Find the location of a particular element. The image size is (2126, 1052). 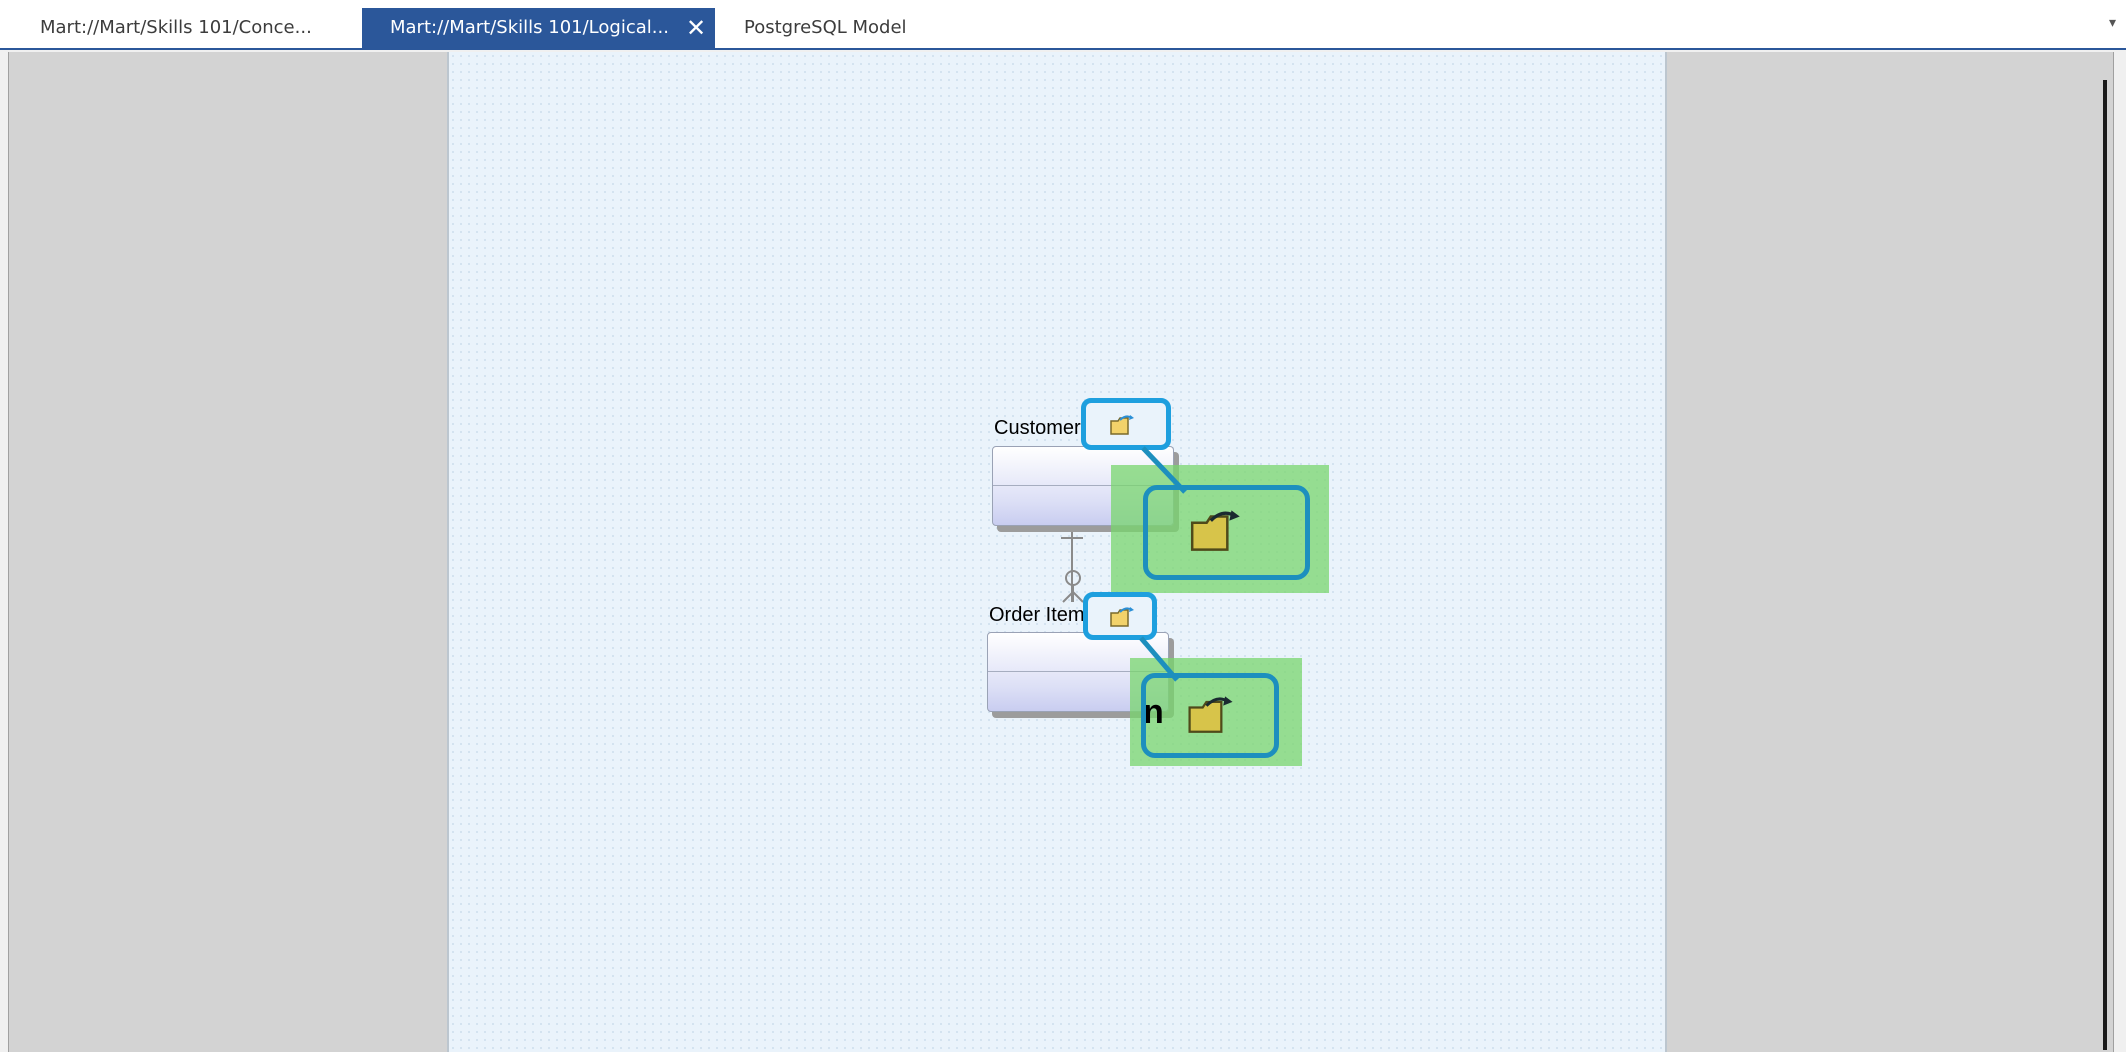

vertical-scrollbar is located at coordinates (2105, 565).